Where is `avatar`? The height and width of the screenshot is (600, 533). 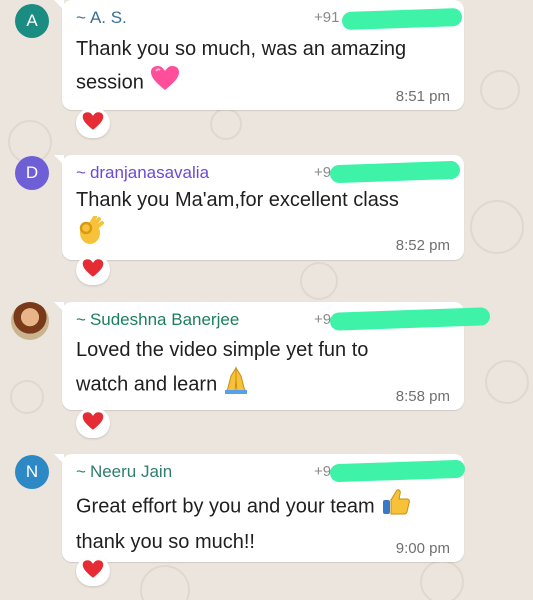
avatar is located at coordinates (30, 321).